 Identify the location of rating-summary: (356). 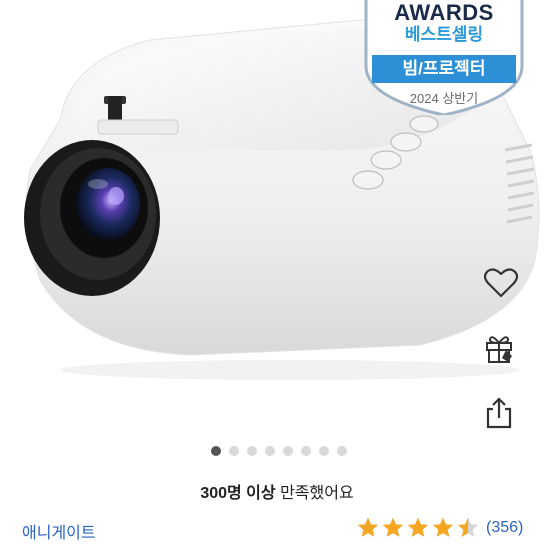
(439, 528).